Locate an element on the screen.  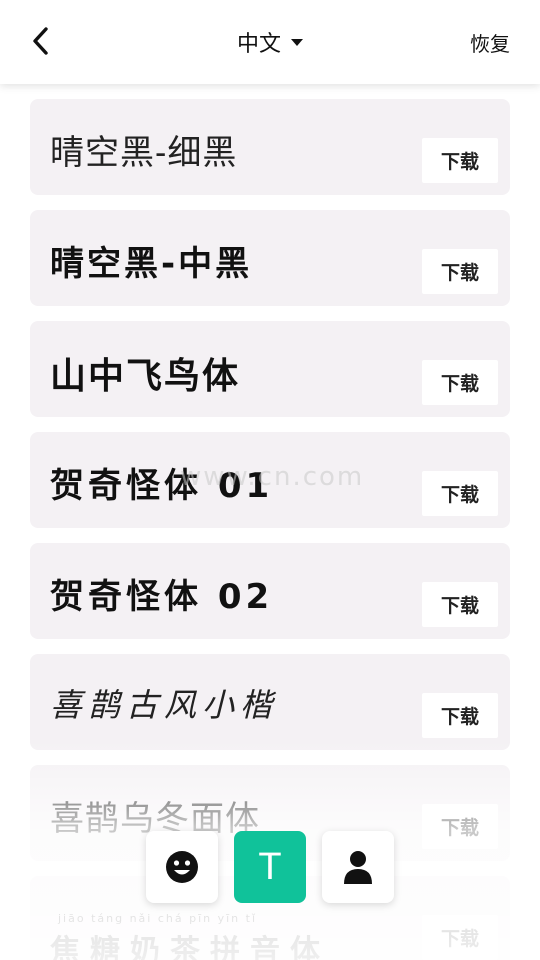
font-card: 晴空黑-细黑 下载 is located at coordinates (270, 147).